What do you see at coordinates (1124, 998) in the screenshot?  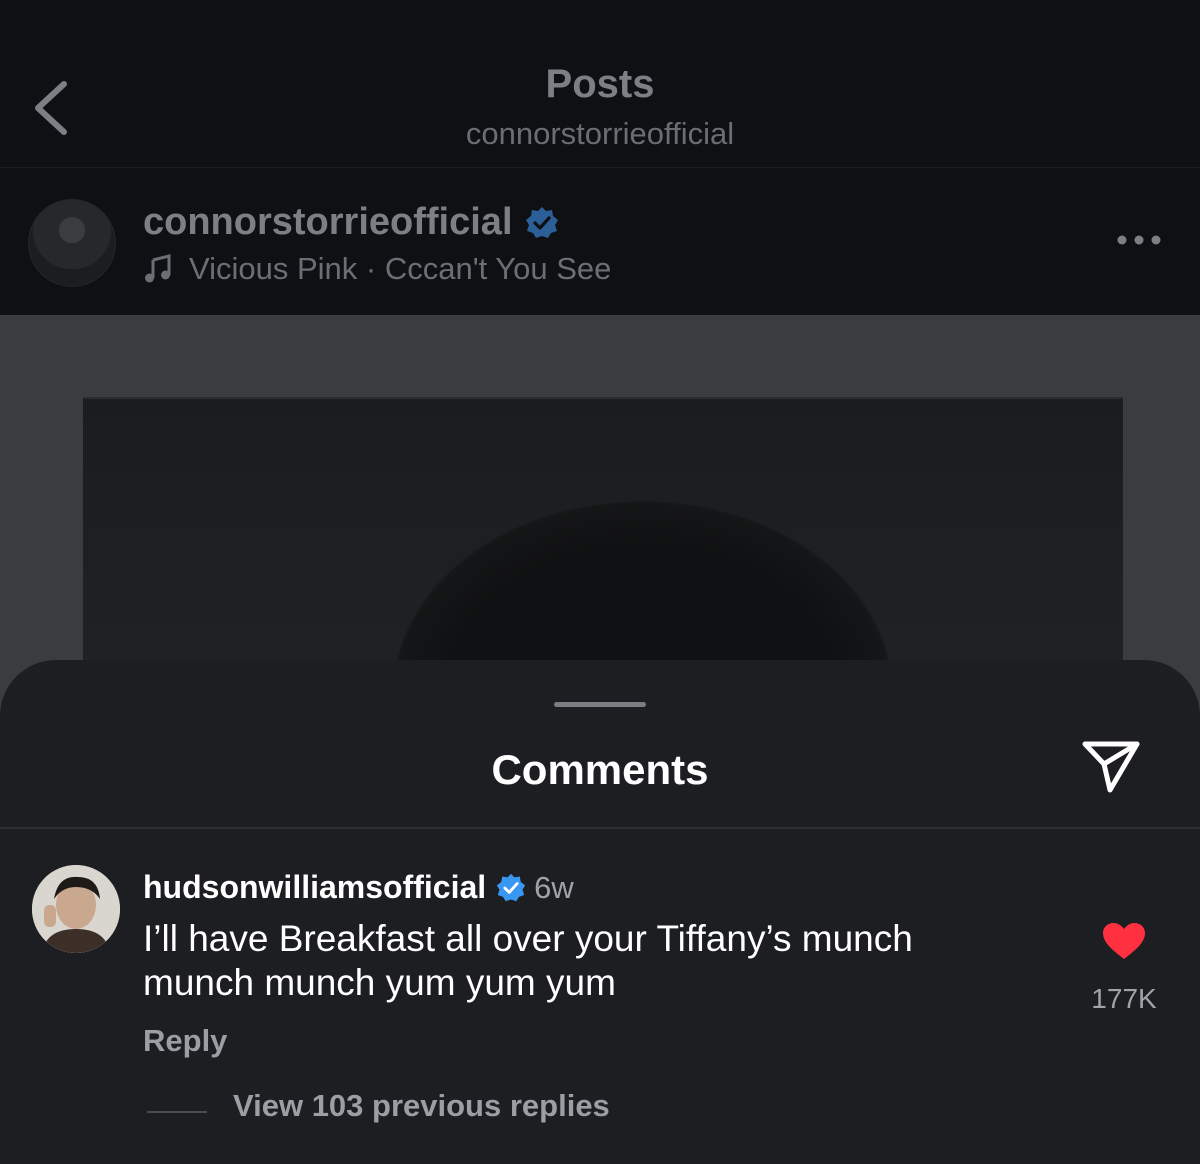 I see `like-count: 177K` at bounding box center [1124, 998].